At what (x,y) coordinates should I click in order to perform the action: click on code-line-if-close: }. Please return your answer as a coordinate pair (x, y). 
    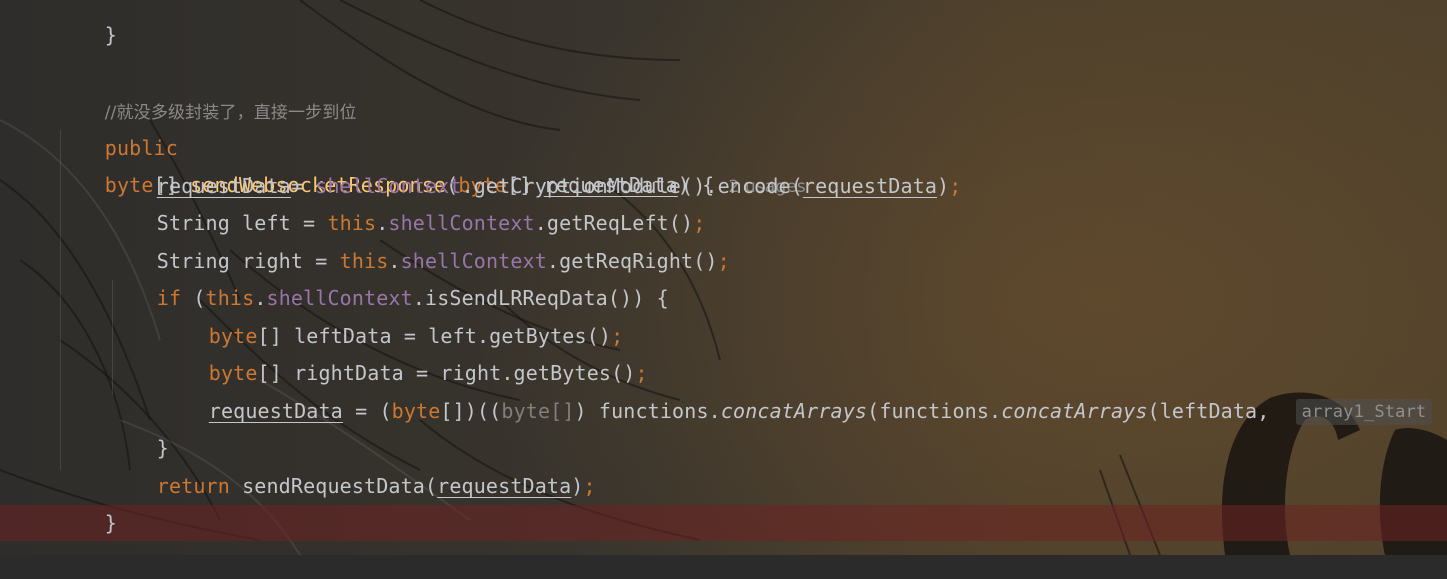
    Looking at the image, I should click on (138, 426).